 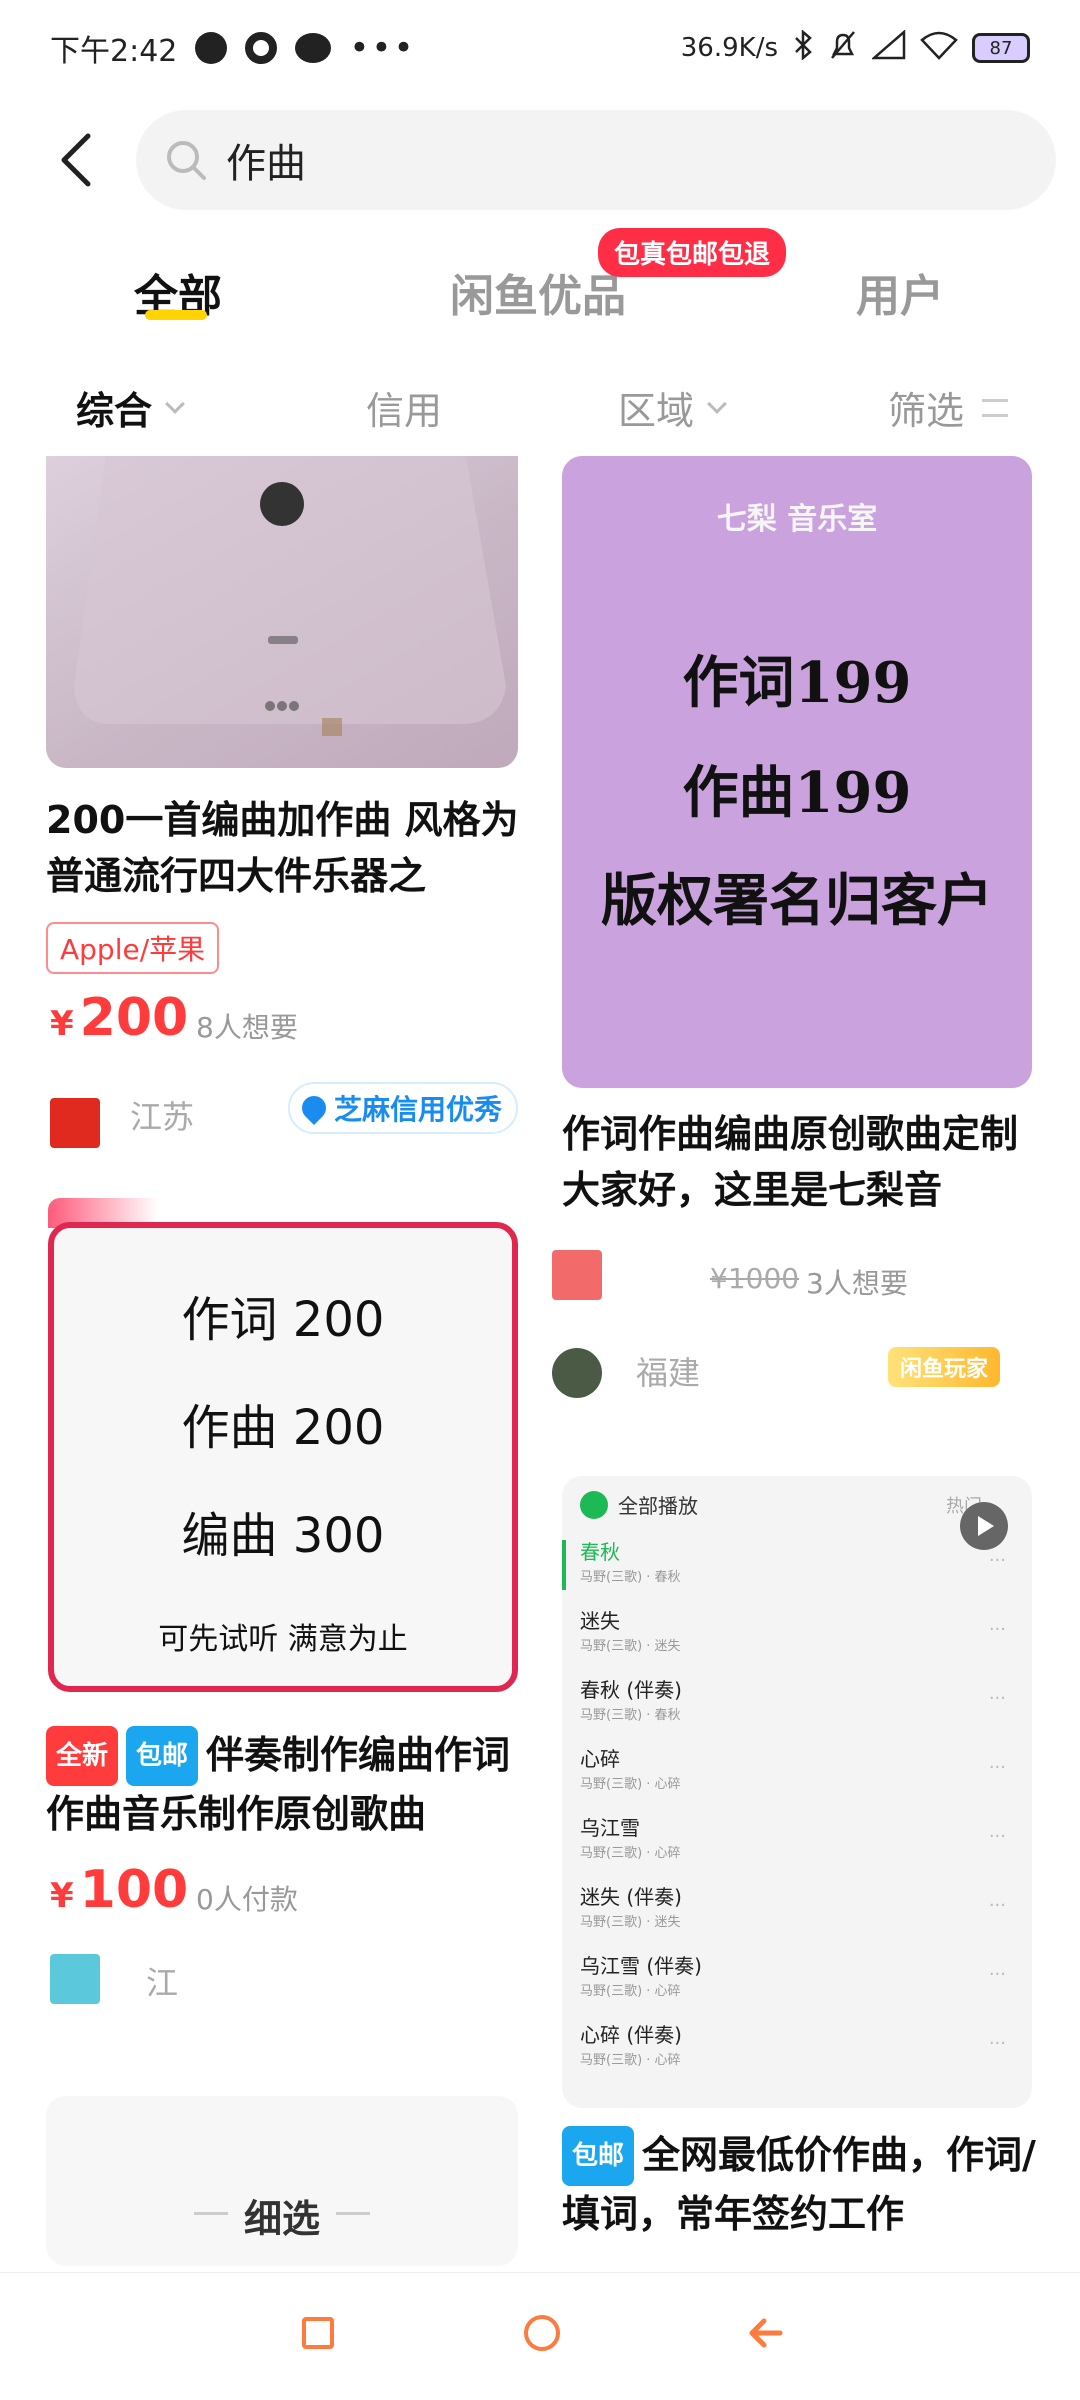 What do you see at coordinates (114, 411) in the screenshot?
I see `filter-overall-label: 综合` at bounding box center [114, 411].